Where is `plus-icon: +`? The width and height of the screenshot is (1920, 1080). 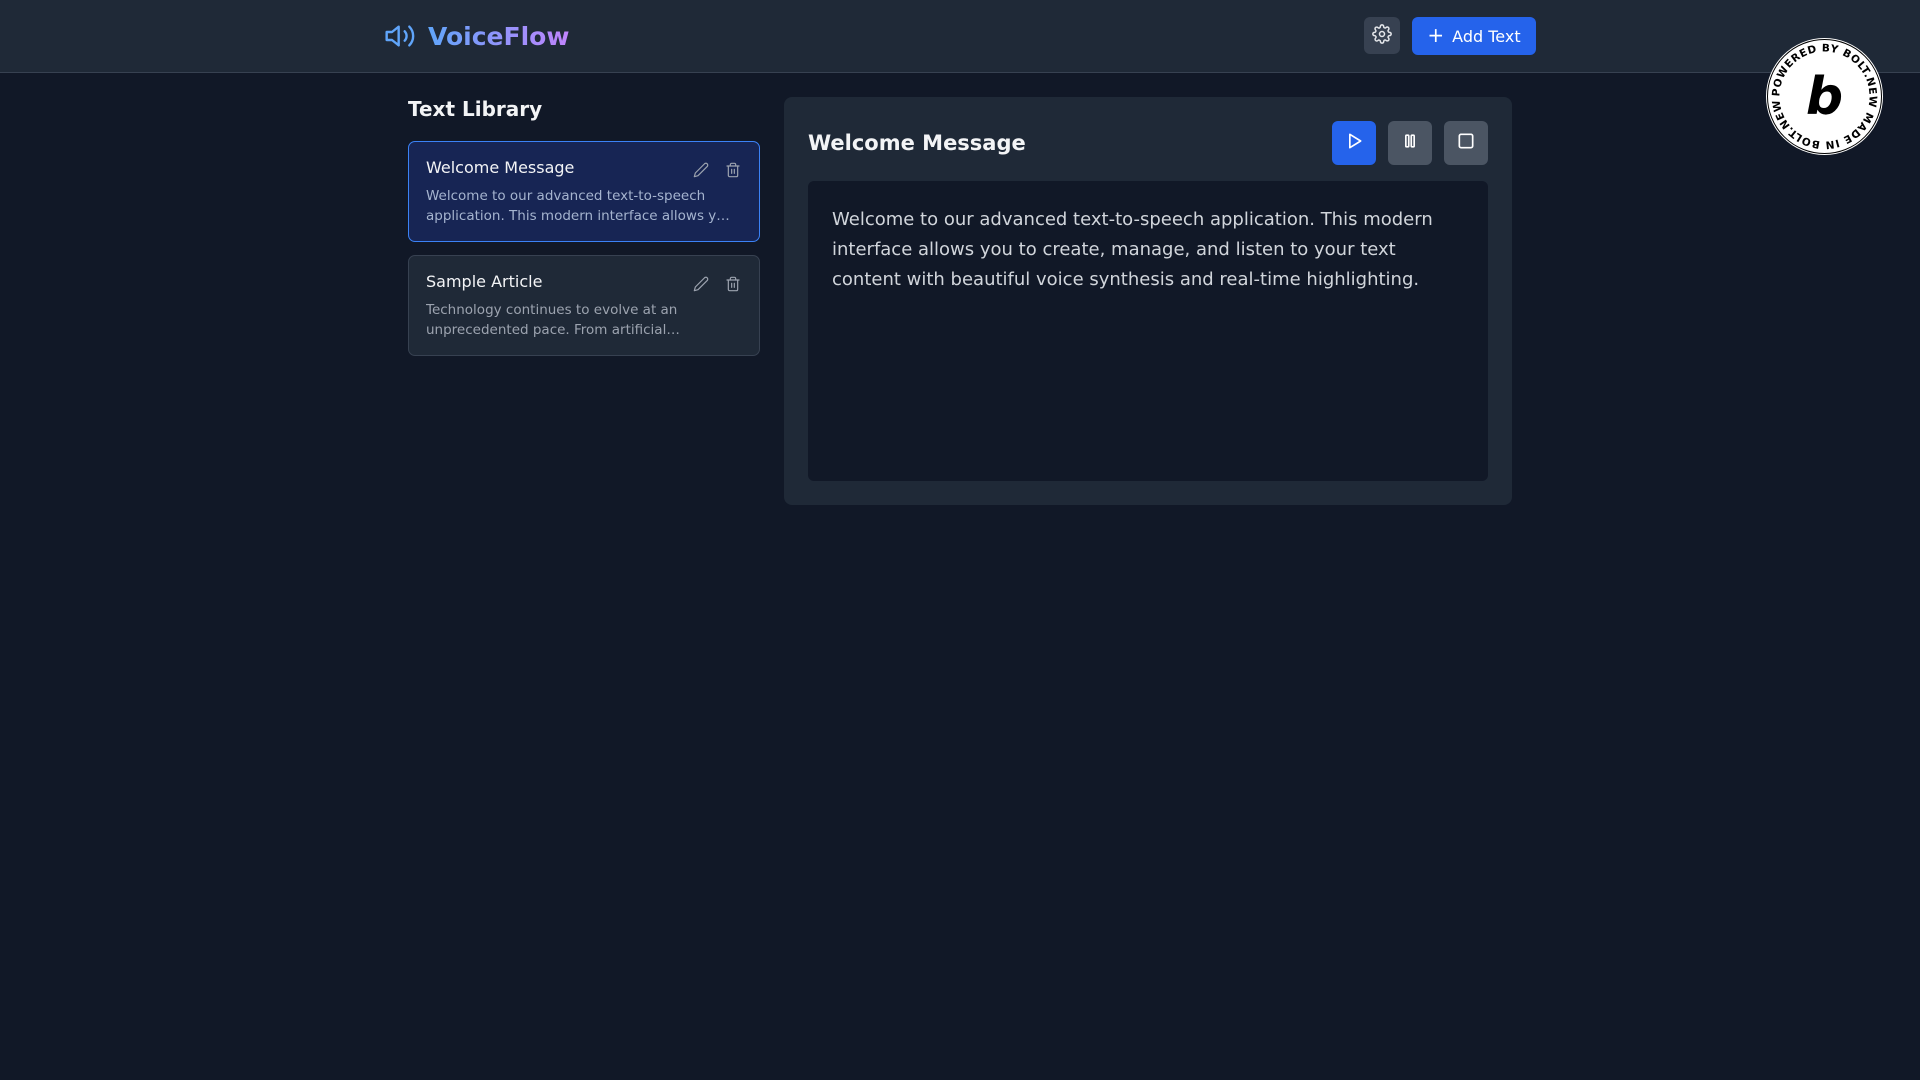 plus-icon: + is located at coordinates (1436, 35).